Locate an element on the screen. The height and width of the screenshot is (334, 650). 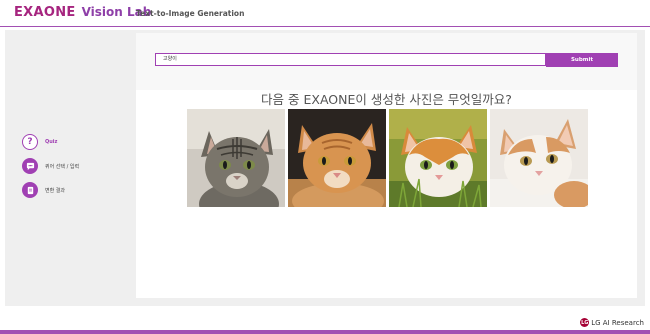
sidebar-item-quiz: ? Quiz is located at coordinates (39, 142).